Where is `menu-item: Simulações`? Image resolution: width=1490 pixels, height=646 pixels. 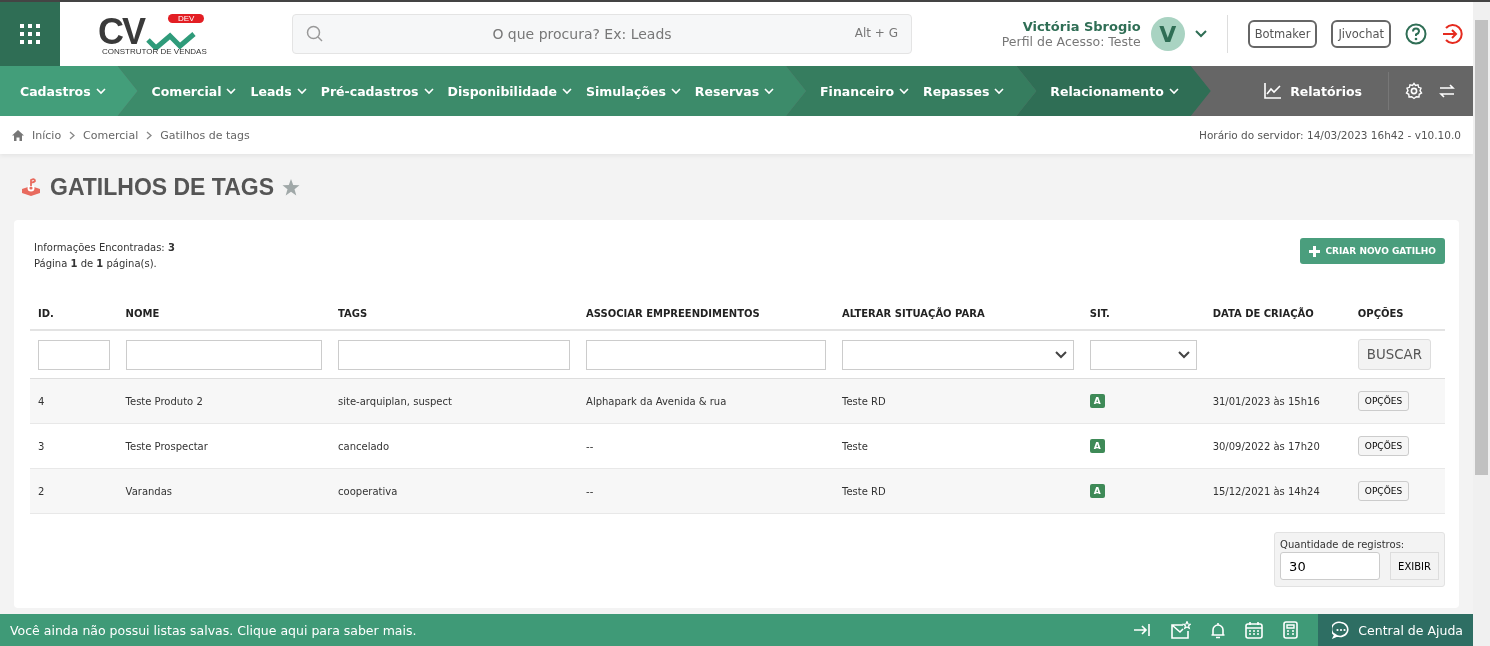 menu-item: Simulações is located at coordinates (638, 91).